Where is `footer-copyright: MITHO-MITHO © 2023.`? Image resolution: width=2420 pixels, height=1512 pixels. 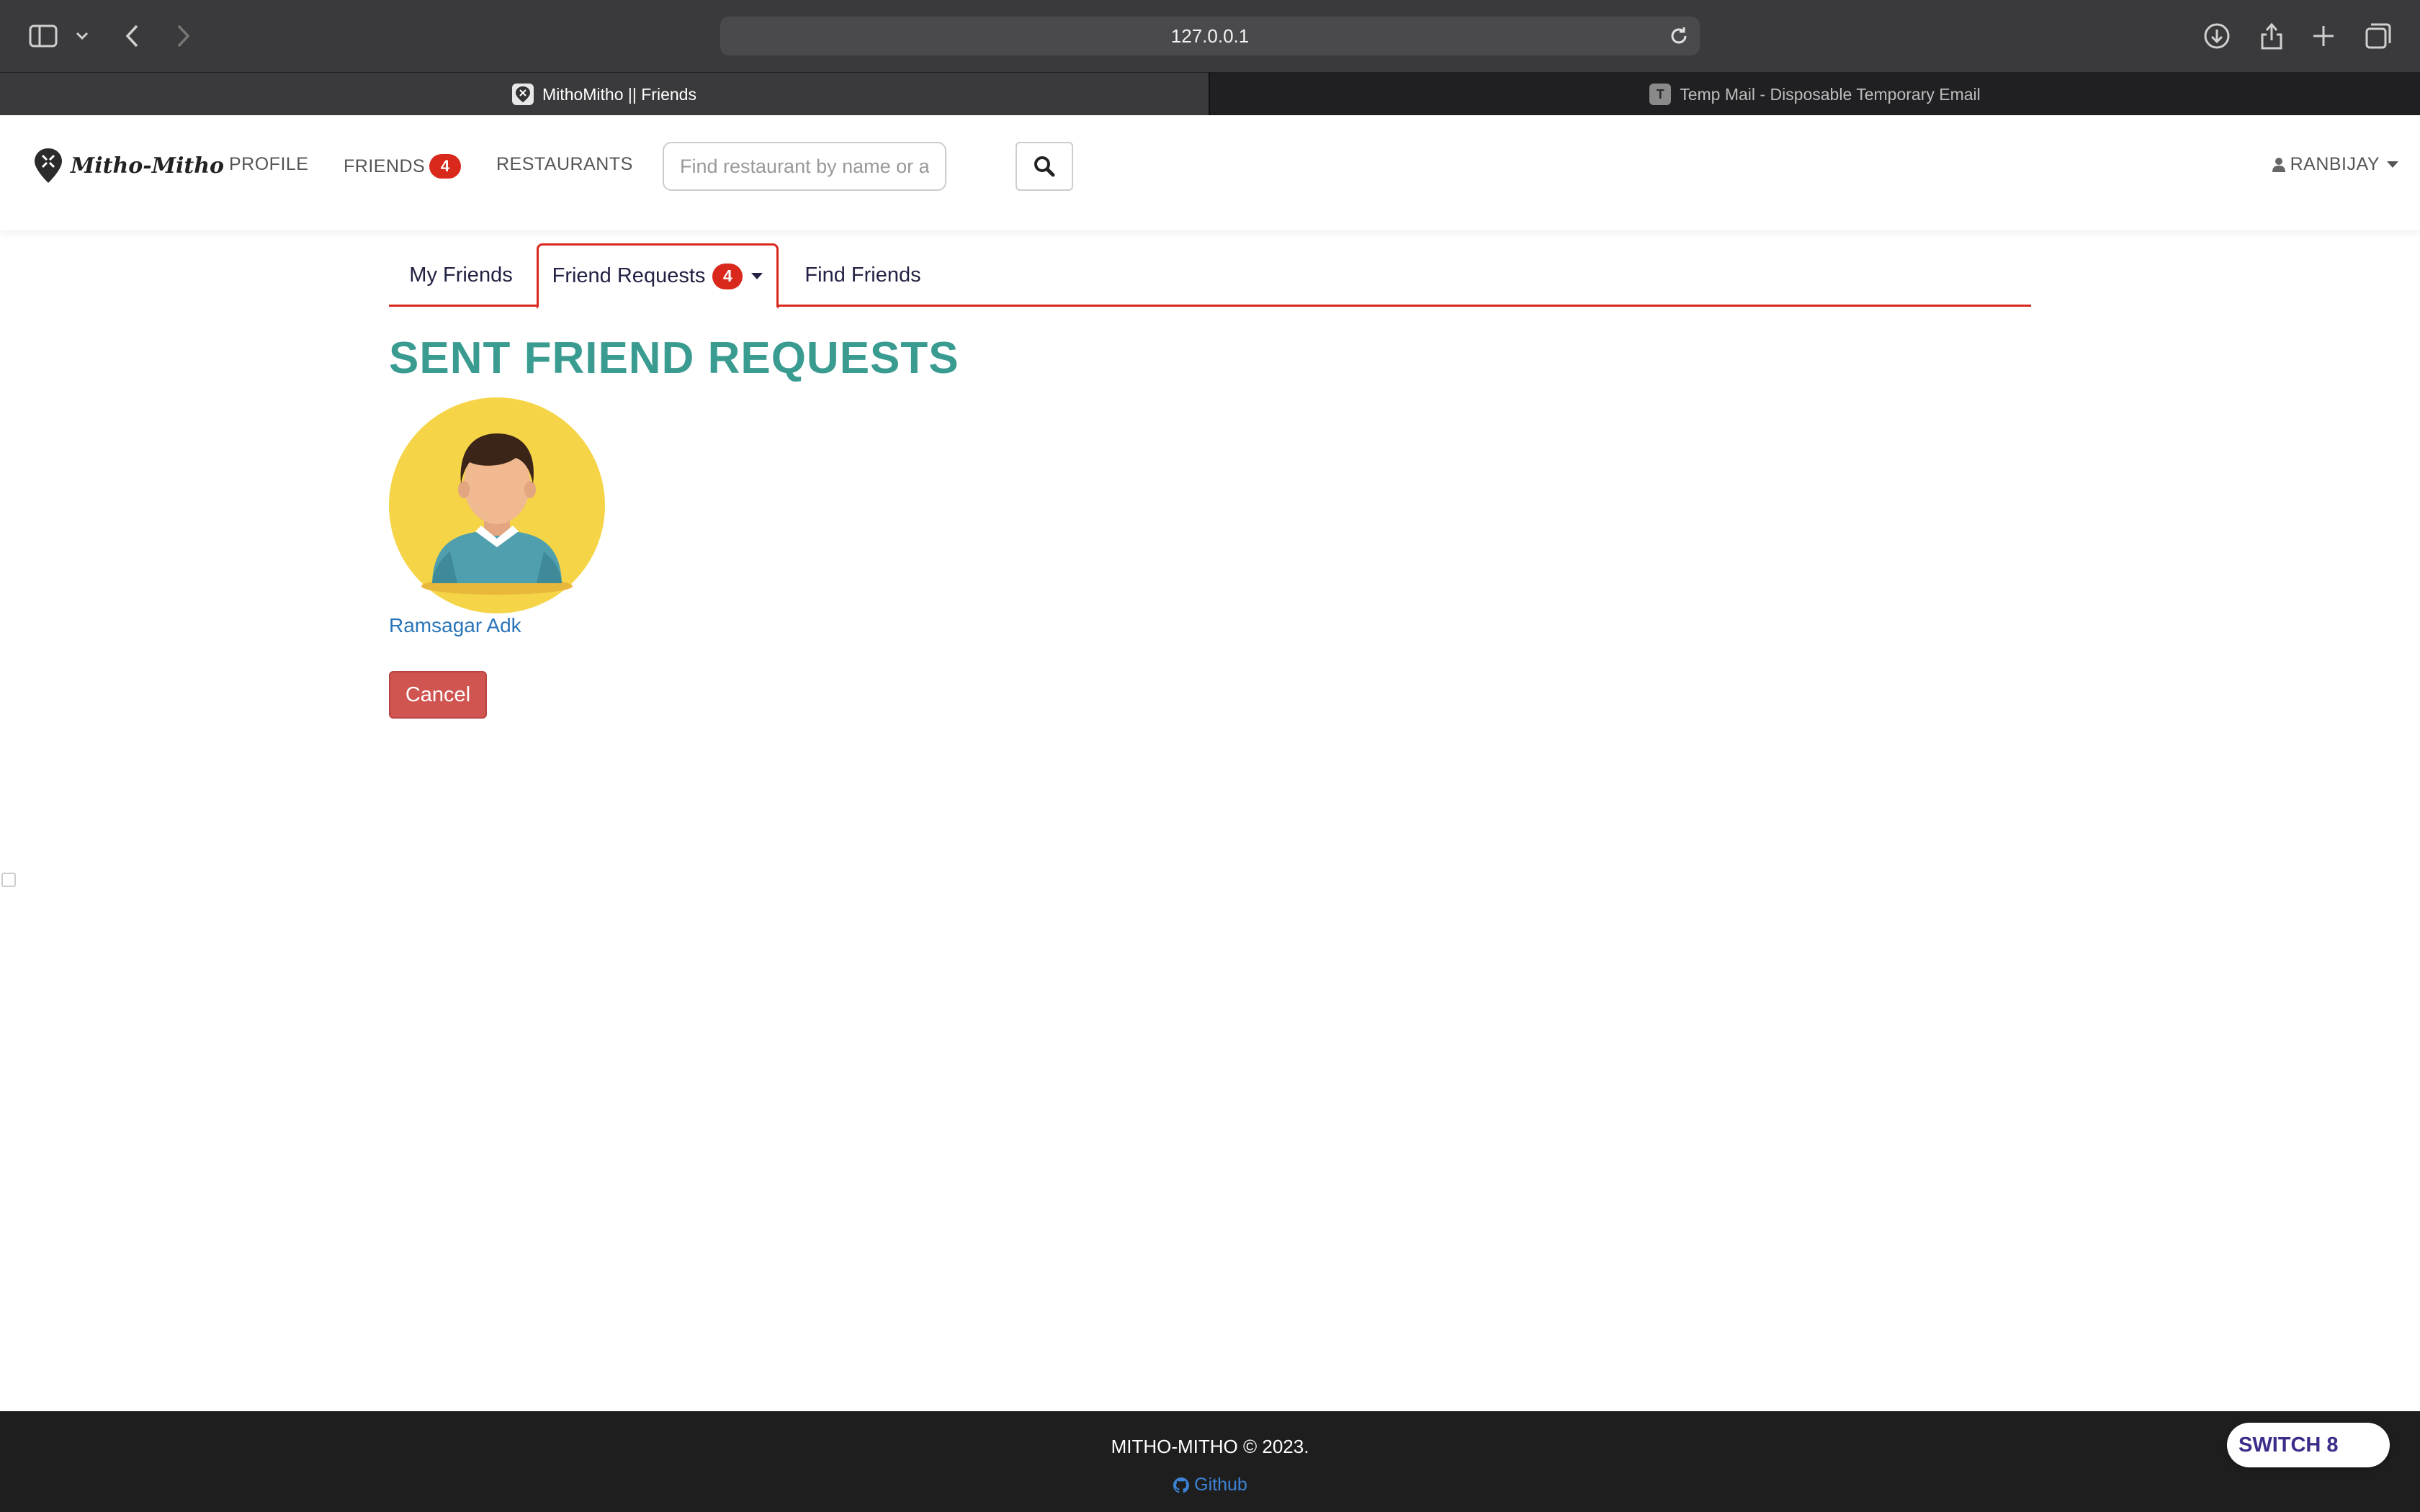
footer-copyright: MITHO-MITHO © 2023. is located at coordinates (1210, 1446).